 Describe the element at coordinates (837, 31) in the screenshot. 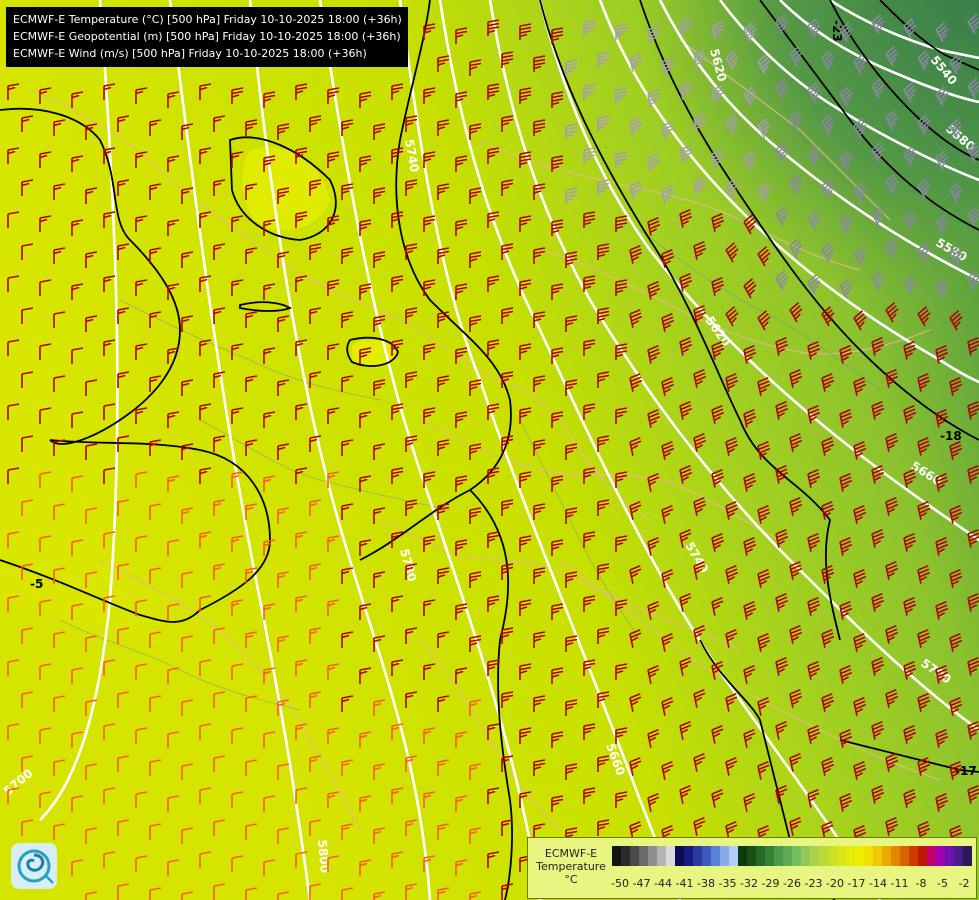

I see `temperature-label: -23` at that location.